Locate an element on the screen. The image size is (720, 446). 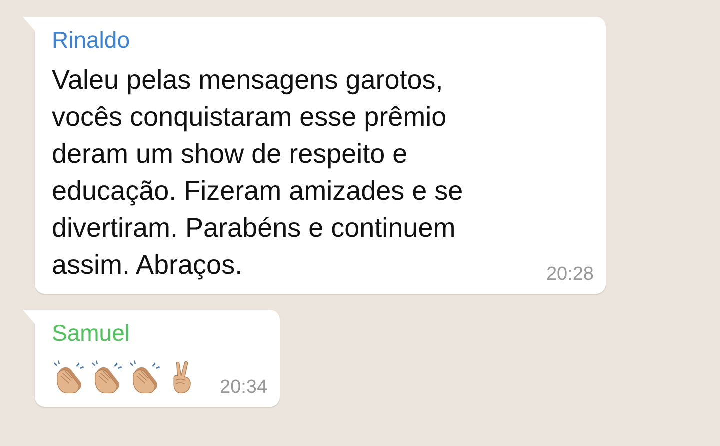
sender-name: Samuel is located at coordinates (91, 333).